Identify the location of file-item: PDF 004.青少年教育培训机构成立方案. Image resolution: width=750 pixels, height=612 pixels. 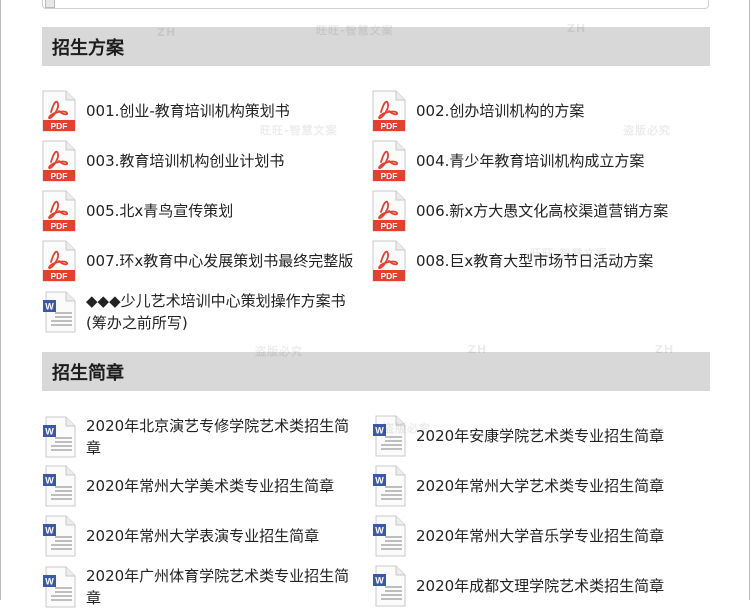
(532, 161).